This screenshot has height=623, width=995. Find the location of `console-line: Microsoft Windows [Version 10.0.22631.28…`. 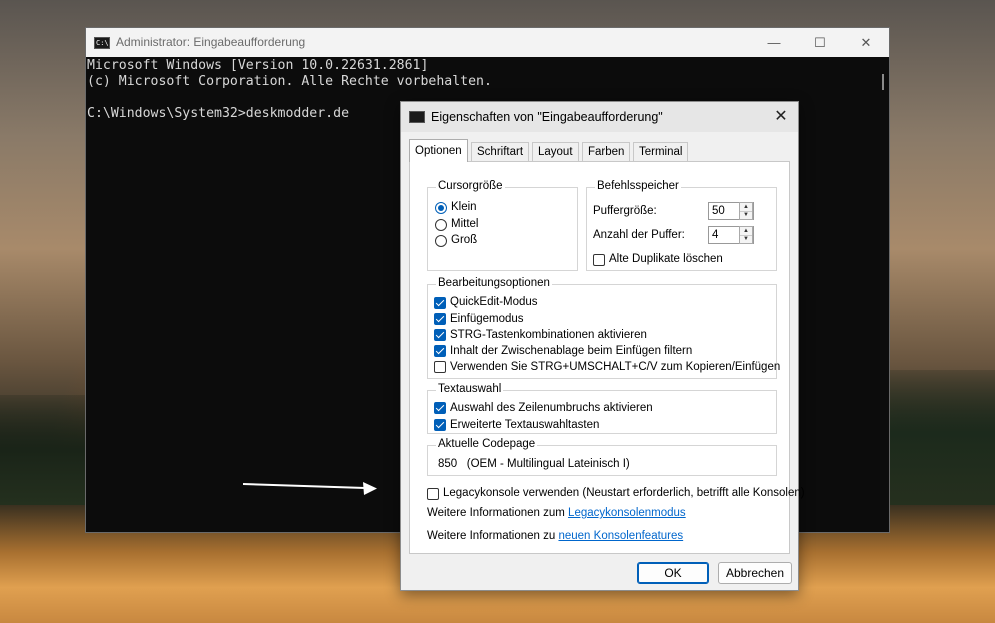

console-line: Microsoft Windows [Version 10.0.22631.28… is located at coordinates (258, 65).